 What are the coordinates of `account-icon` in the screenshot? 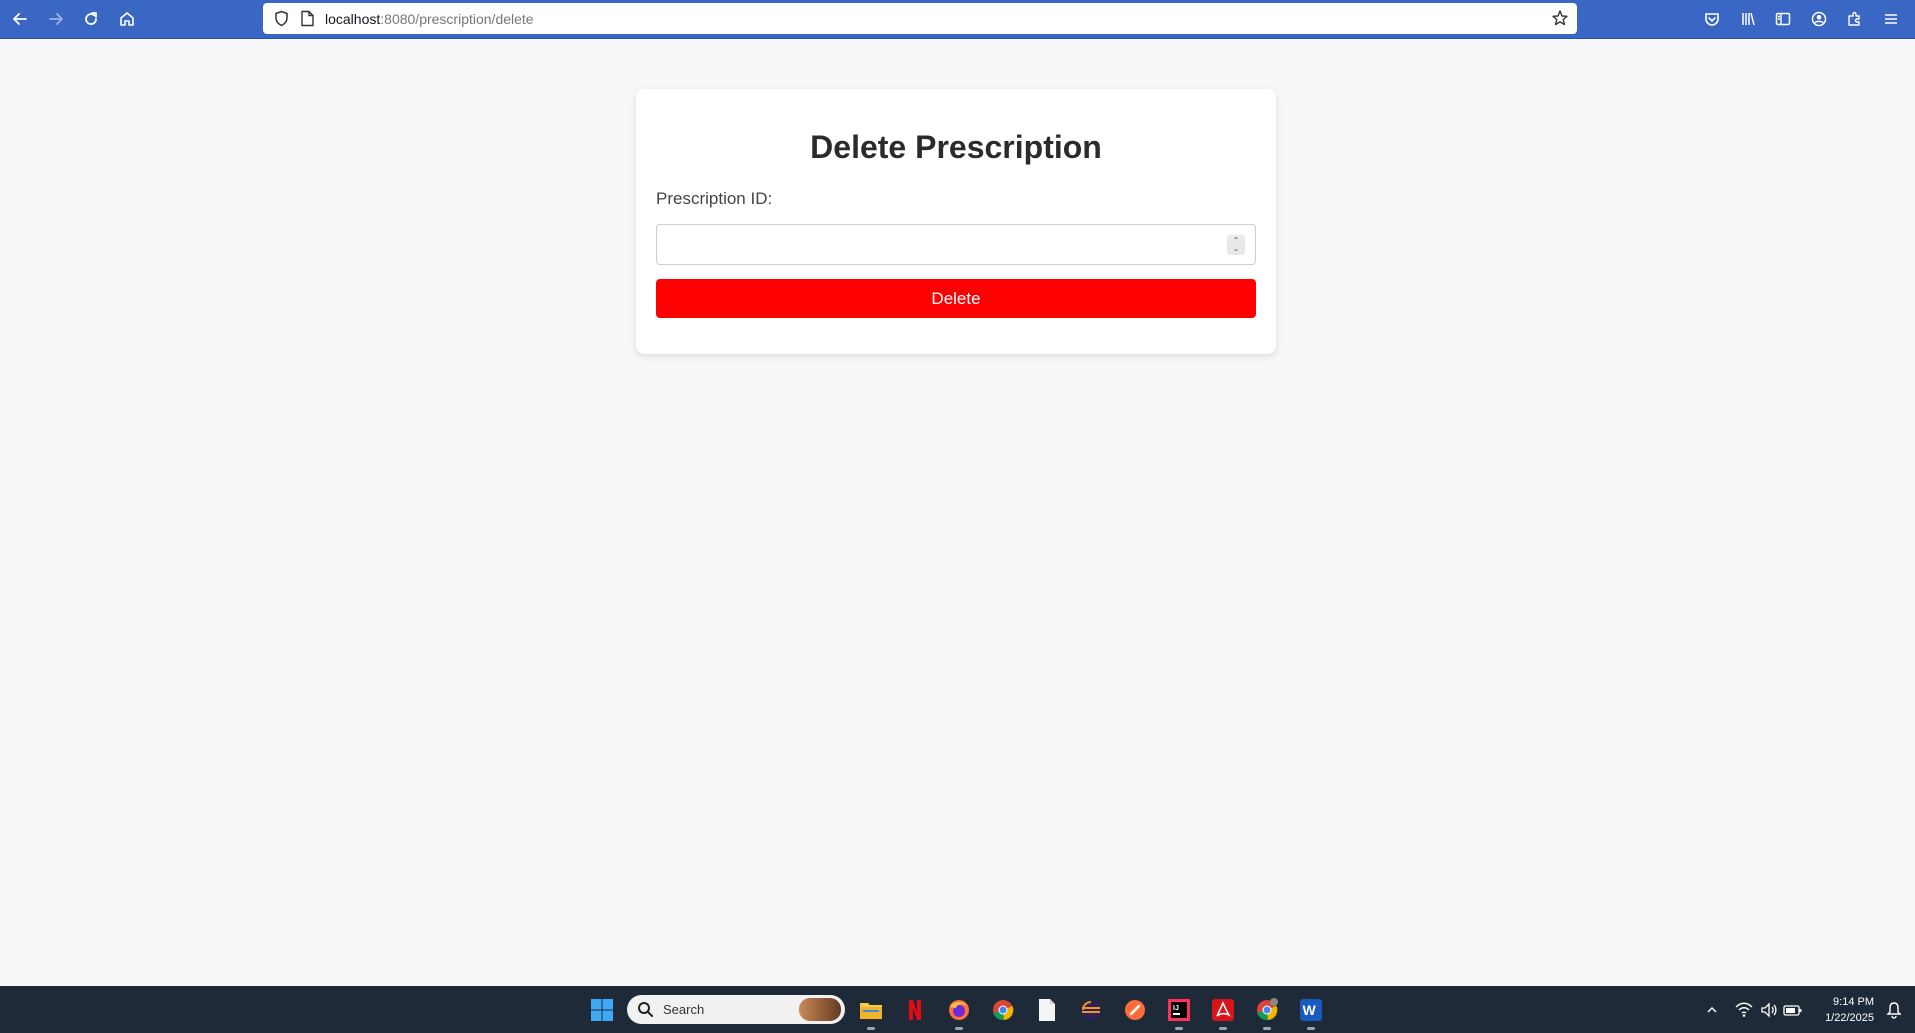 It's located at (1819, 19).